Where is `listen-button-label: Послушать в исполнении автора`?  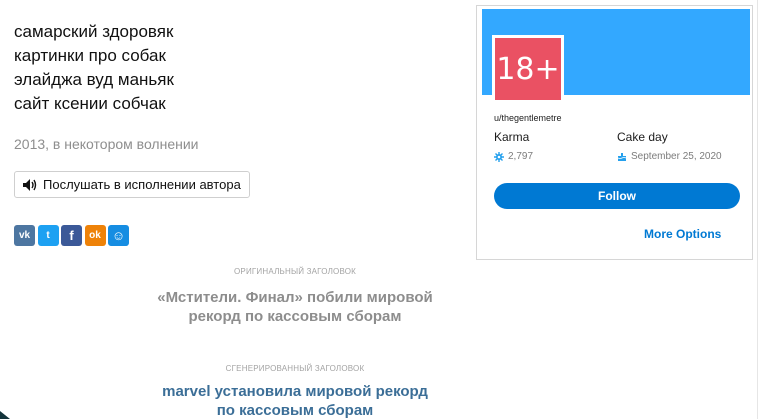
listen-button-label: Послушать в исполнении автора is located at coordinates (142, 184).